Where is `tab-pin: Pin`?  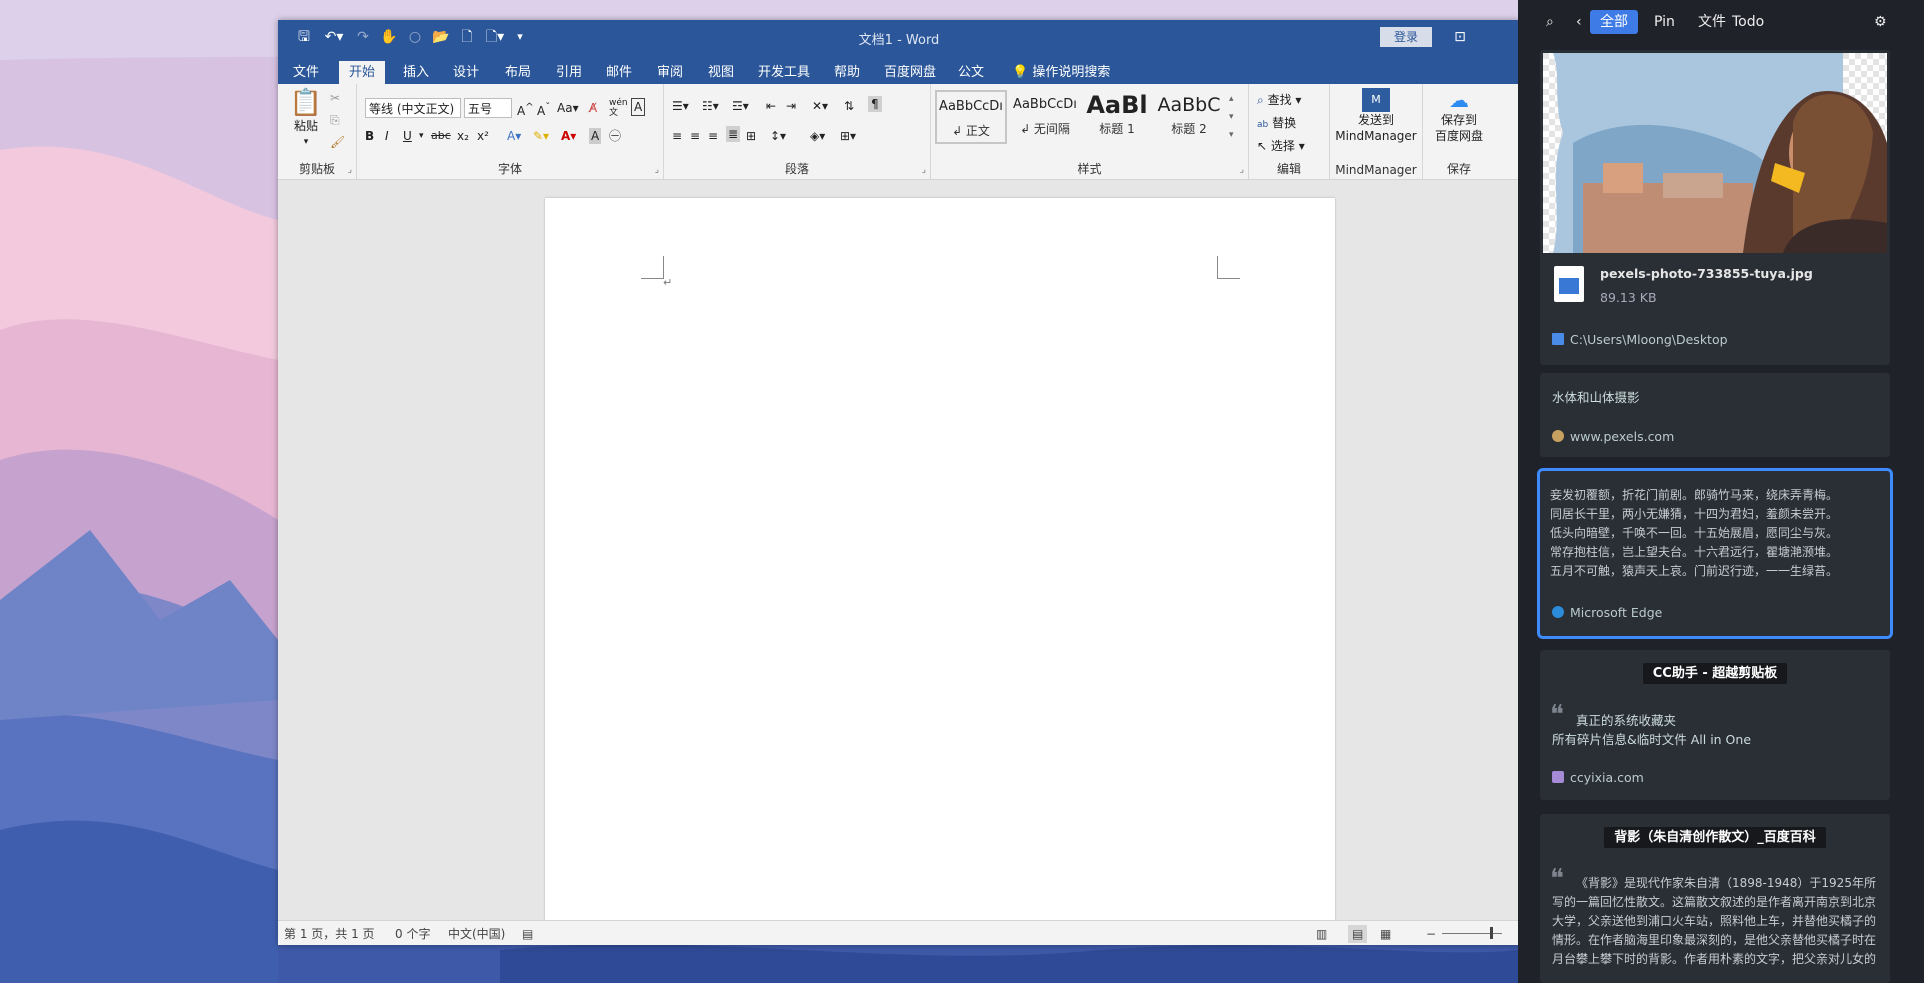 tab-pin: Pin is located at coordinates (1664, 22).